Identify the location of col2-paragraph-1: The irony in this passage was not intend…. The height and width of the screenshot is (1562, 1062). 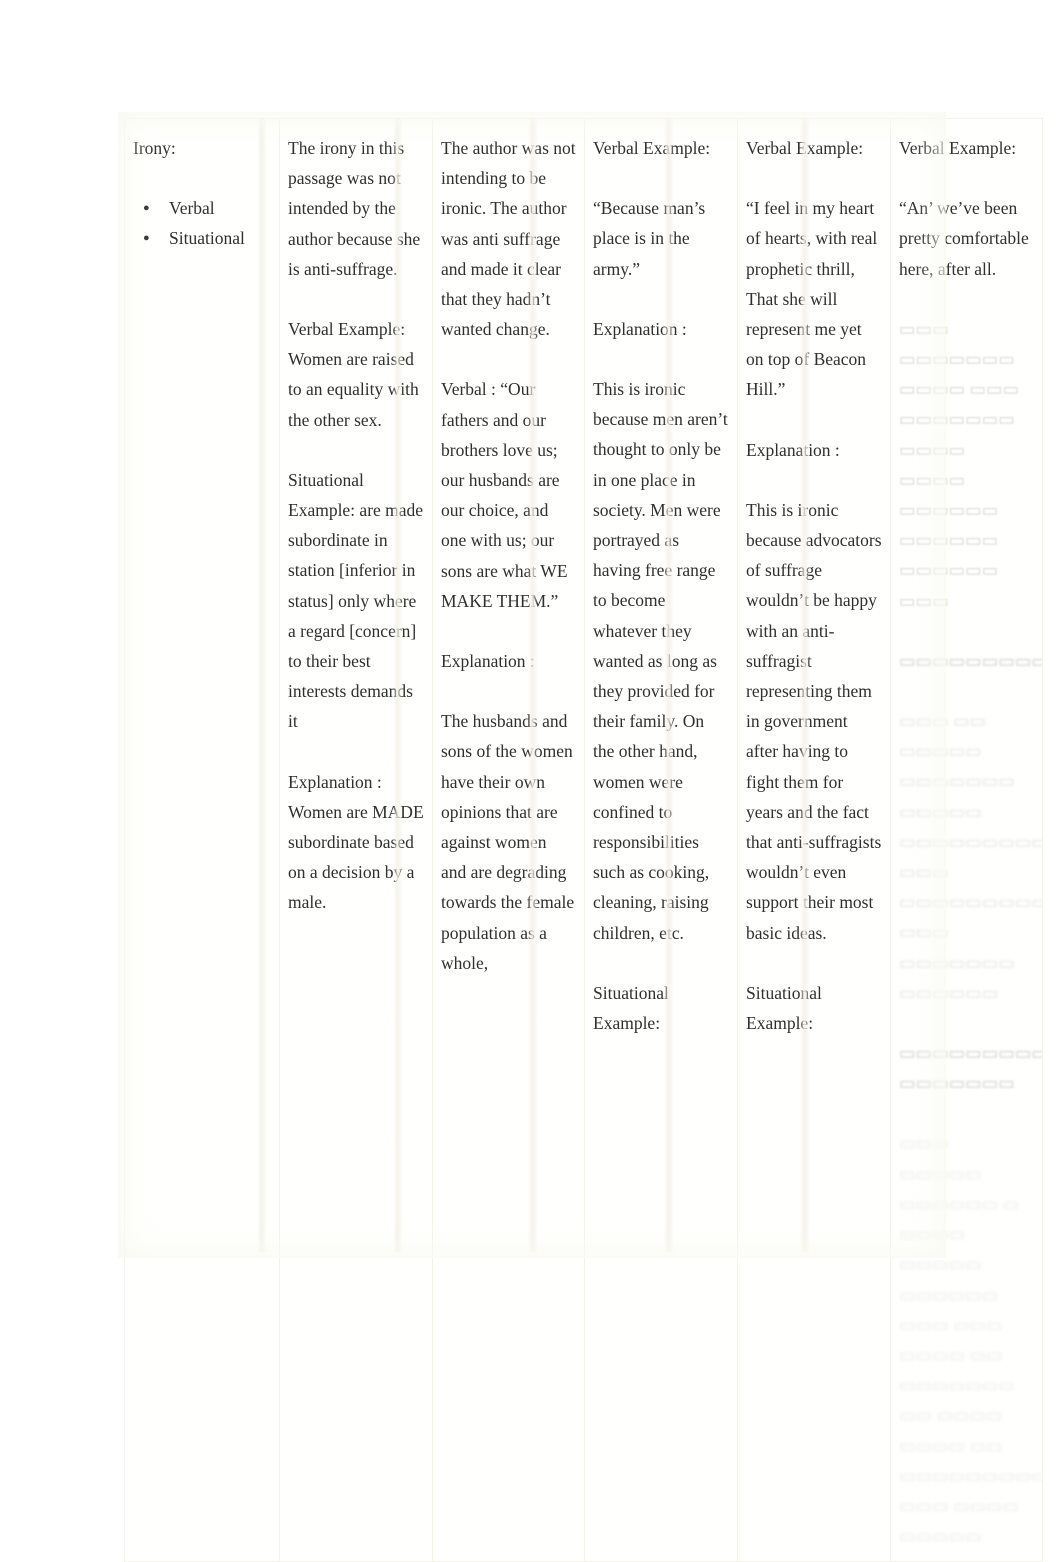
(354, 208).